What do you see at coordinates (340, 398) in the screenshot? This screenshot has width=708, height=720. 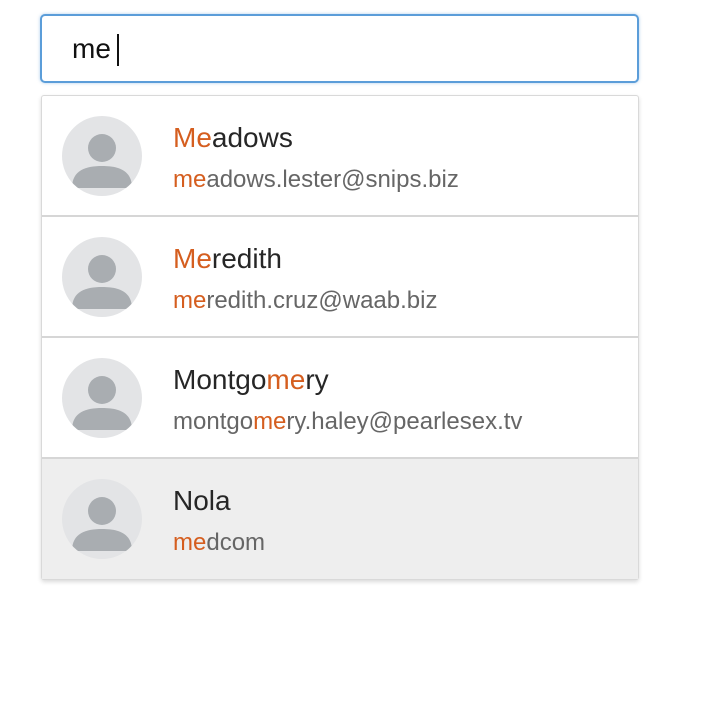 I see `suggestion-item: Montgomery montgomery.haley@pearlesex.tv` at bounding box center [340, 398].